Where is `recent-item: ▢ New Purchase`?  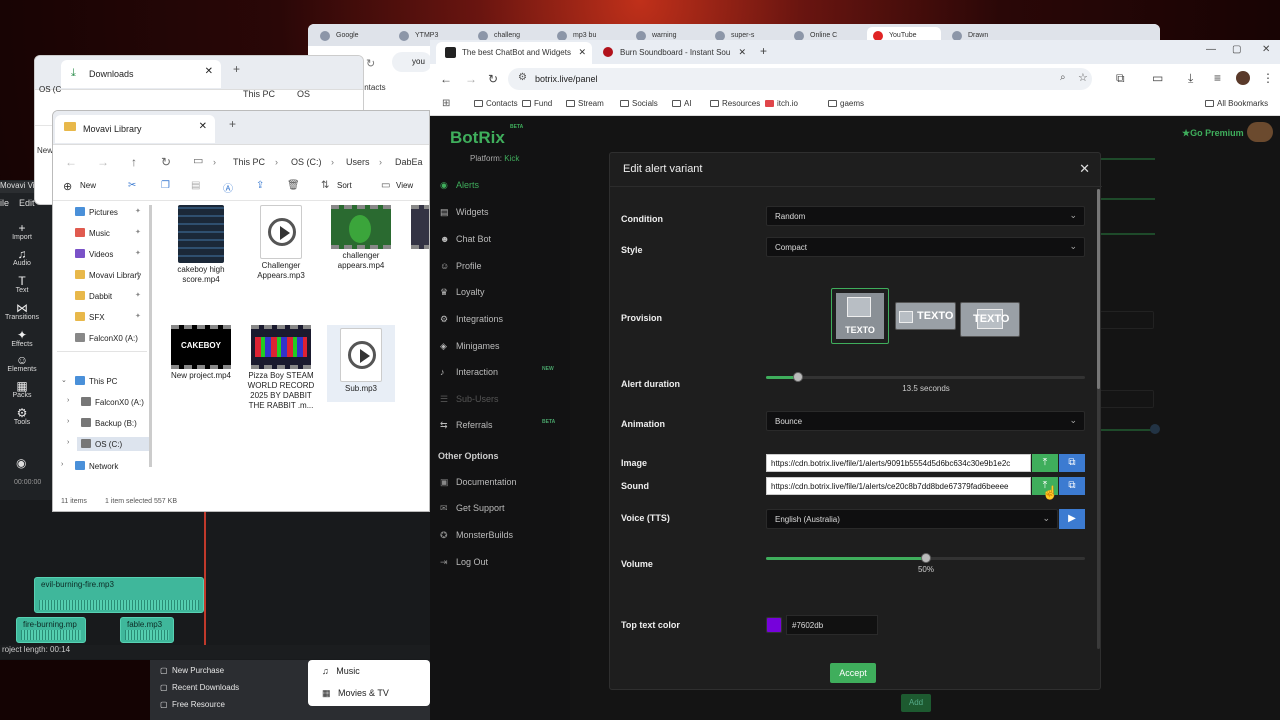 recent-item: ▢ New Purchase is located at coordinates (192, 670).